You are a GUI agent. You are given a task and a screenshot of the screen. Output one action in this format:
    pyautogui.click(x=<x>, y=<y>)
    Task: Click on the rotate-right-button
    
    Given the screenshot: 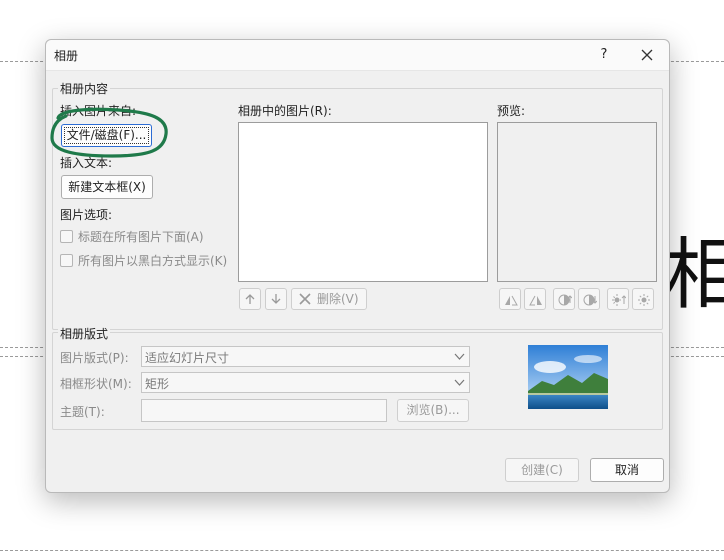 What is the action you would take?
    pyautogui.click(x=535, y=299)
    